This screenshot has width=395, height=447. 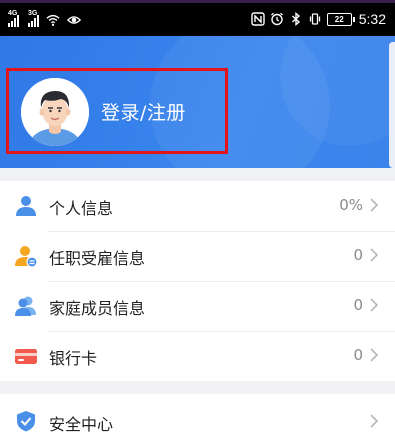 I want to click on status-bar-right: 22 5:32, so click(x=318, y=19).